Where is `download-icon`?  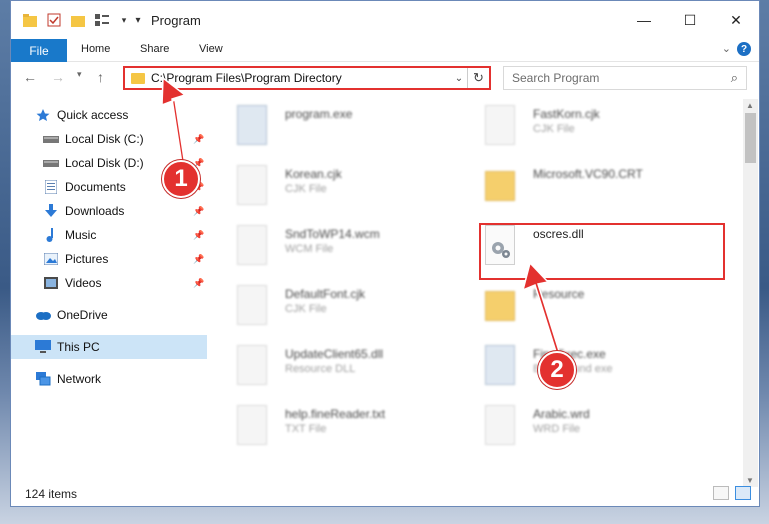
download-icon is located at coordinates (51, 211).